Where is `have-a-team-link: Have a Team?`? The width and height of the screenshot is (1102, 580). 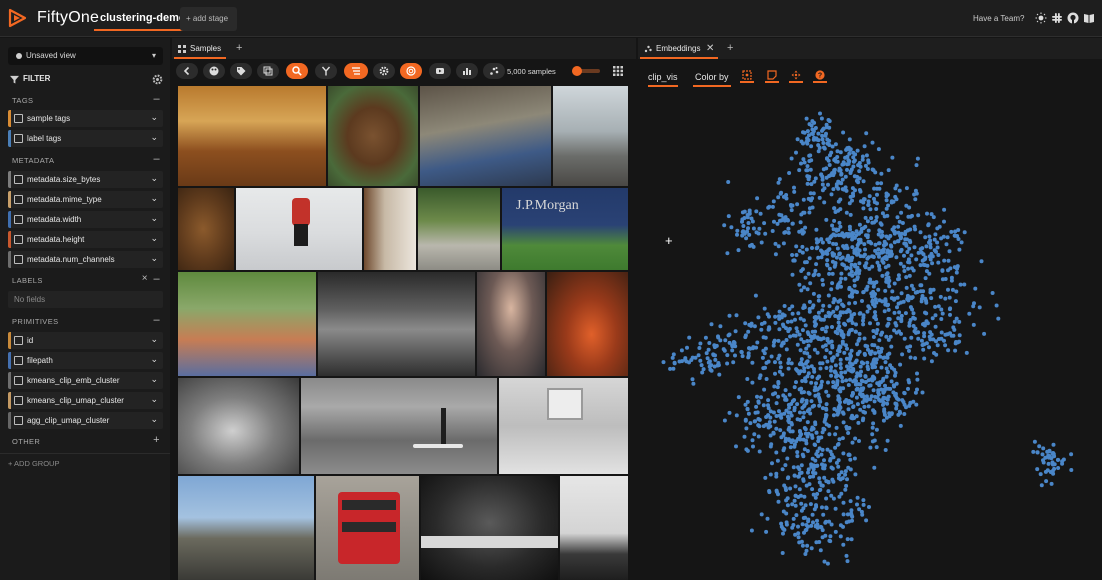
have-a-team-link: Have a Team? is located at coordinates (998, 18).